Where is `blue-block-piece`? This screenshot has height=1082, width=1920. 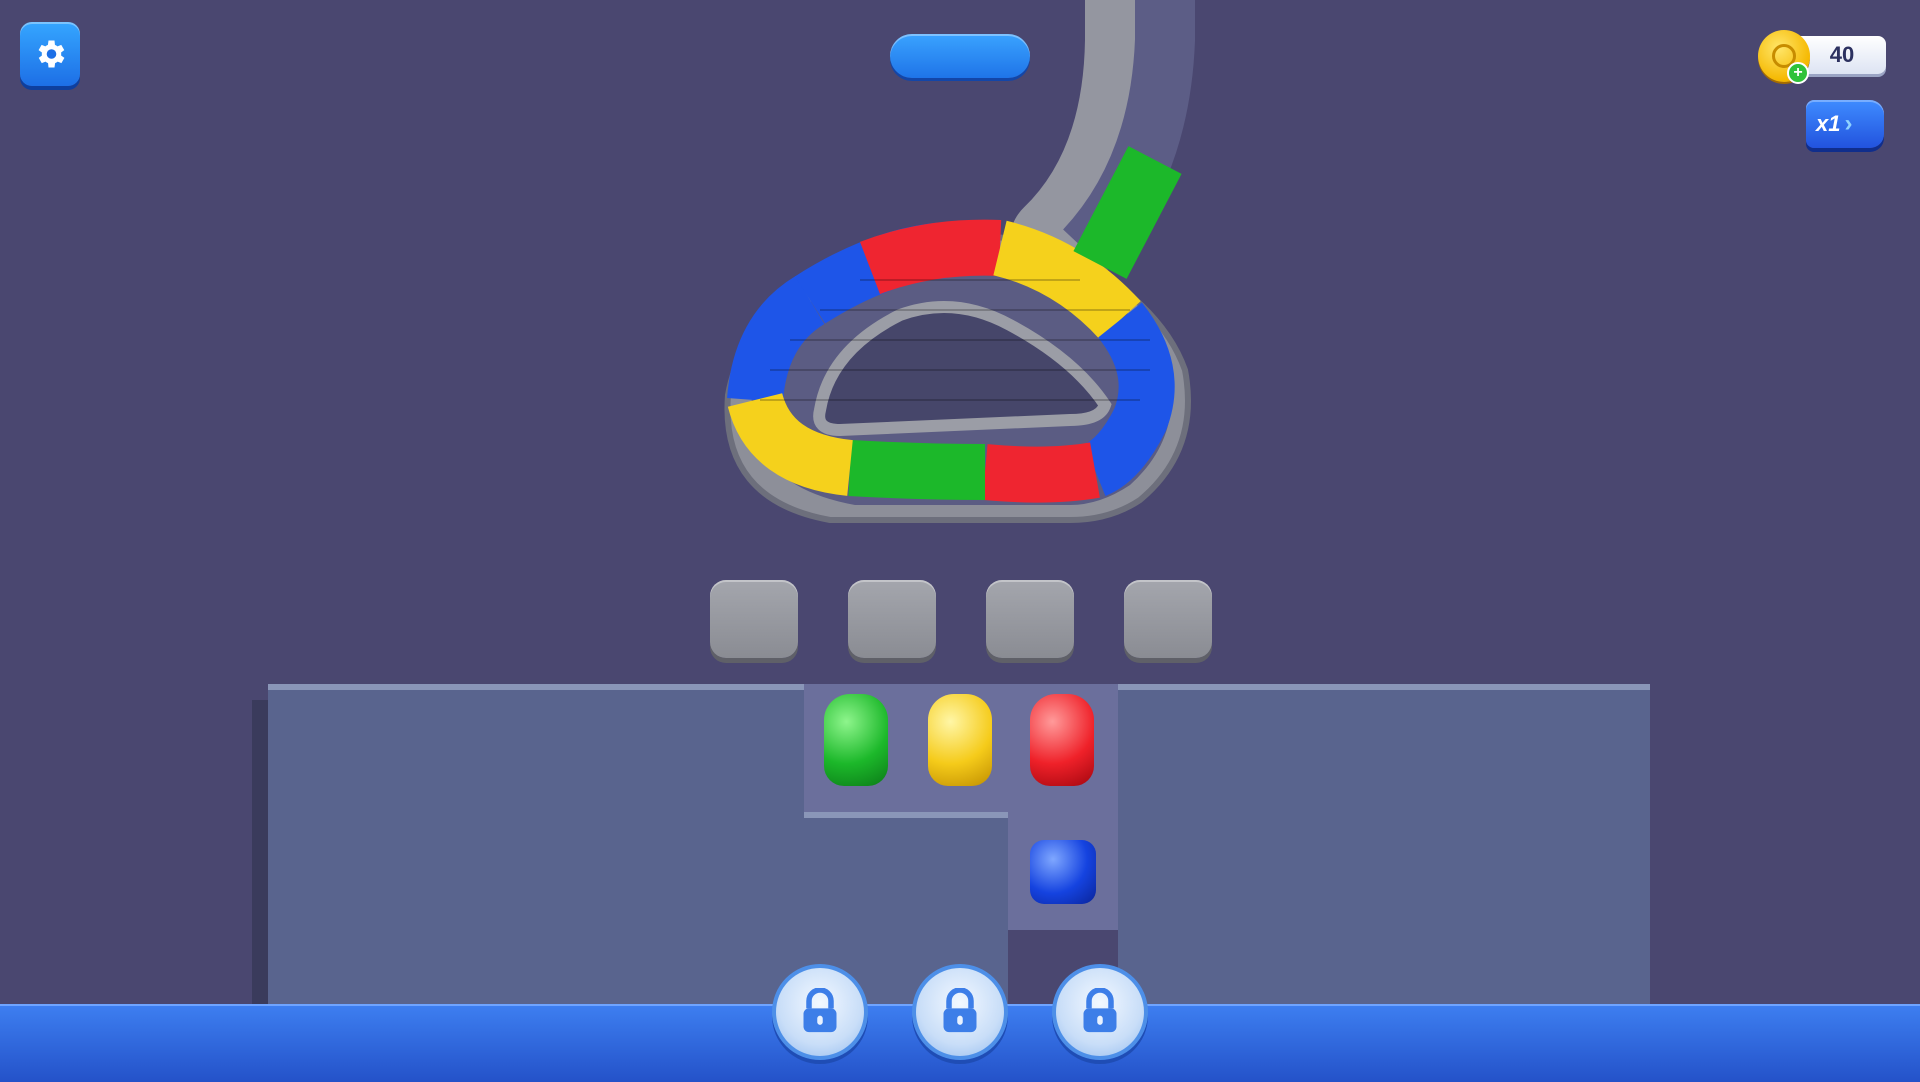 blue-block-piece is located at coordinates (1063, 872).